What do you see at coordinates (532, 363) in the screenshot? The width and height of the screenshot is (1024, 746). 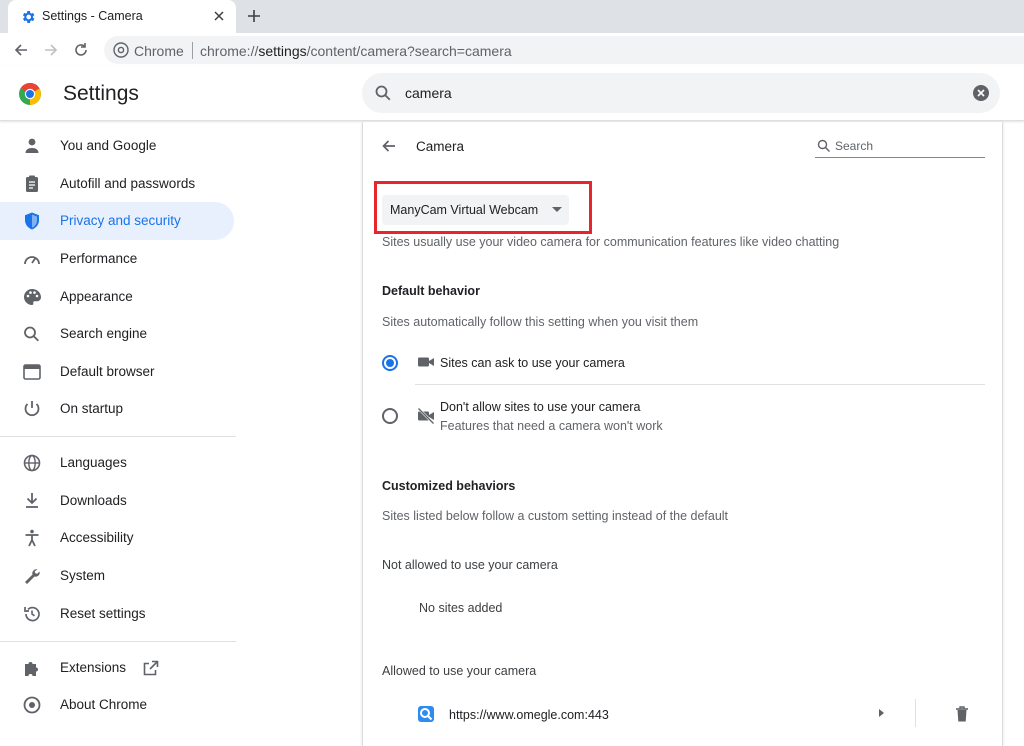 I see `option-allow-ask-label: Sites can ask to use your camera` at bounding box center [532, 363].